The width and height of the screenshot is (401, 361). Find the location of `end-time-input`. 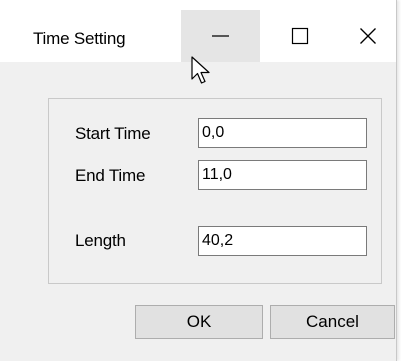

end-time-input is located at coordinates (282, 175).